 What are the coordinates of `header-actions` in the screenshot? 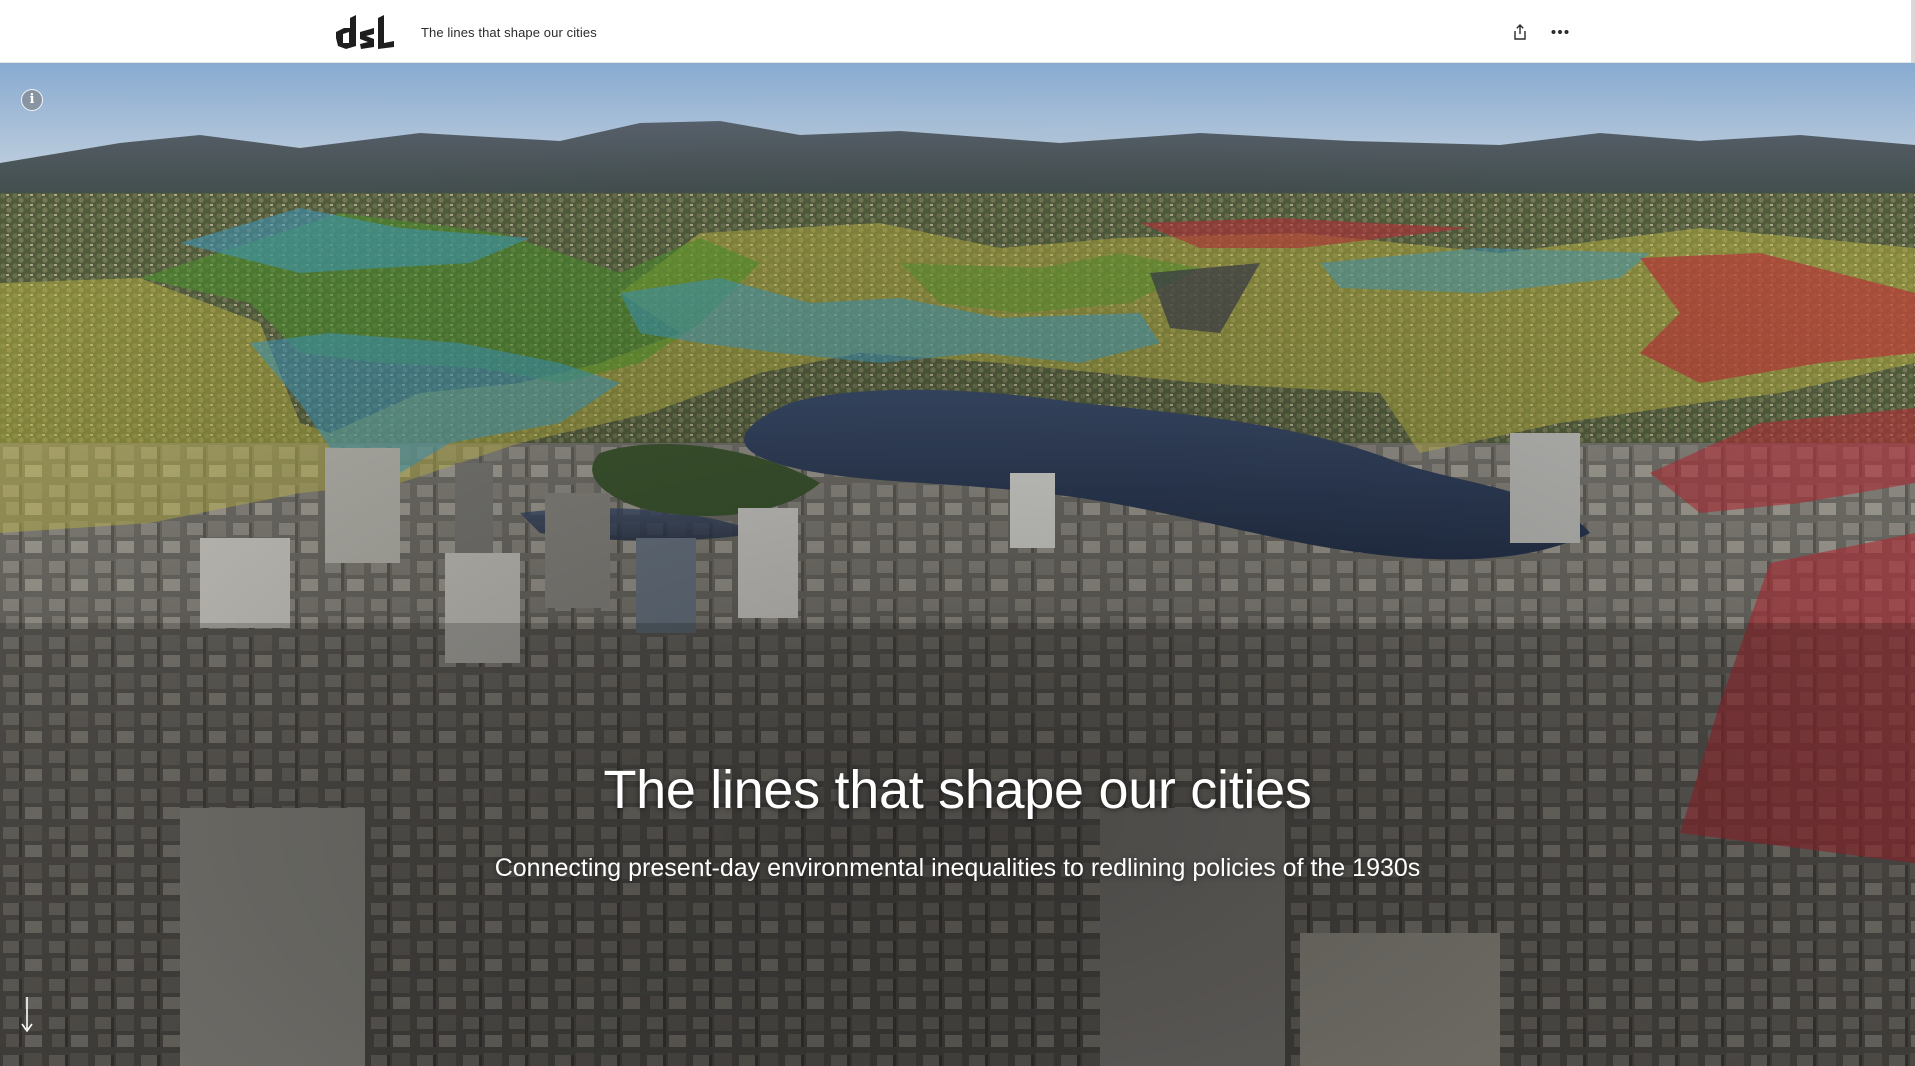 It's located at (1540, 32).